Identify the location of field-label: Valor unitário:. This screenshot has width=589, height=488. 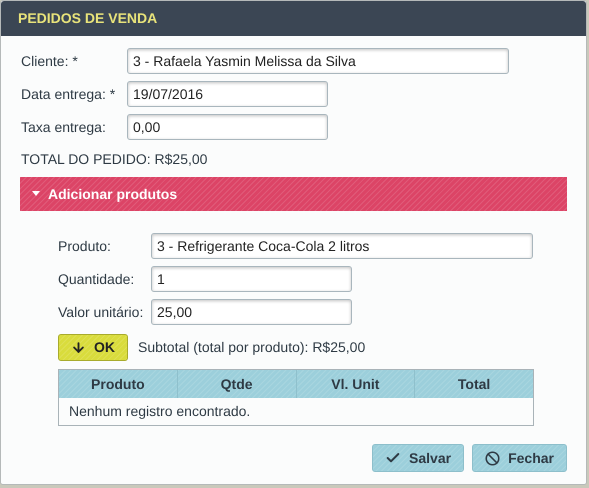
(101, 312).